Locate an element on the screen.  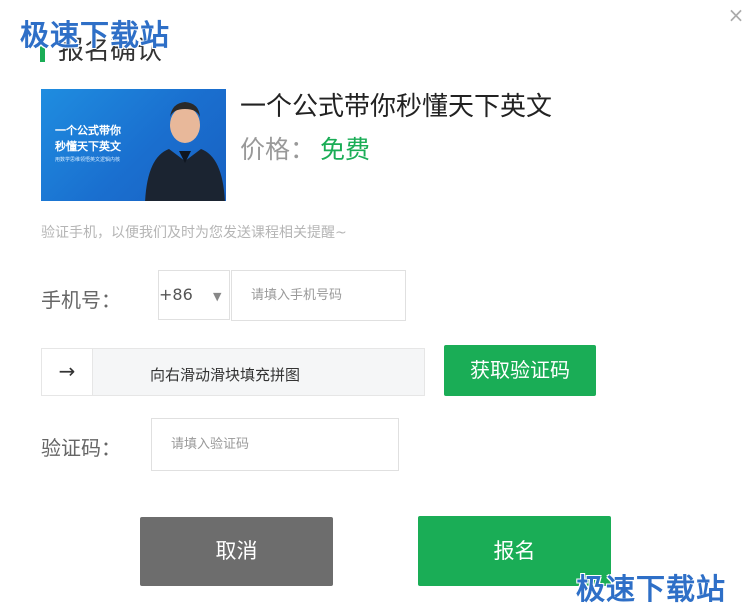
price-label: 价格： is located at coordinates (278, 149).